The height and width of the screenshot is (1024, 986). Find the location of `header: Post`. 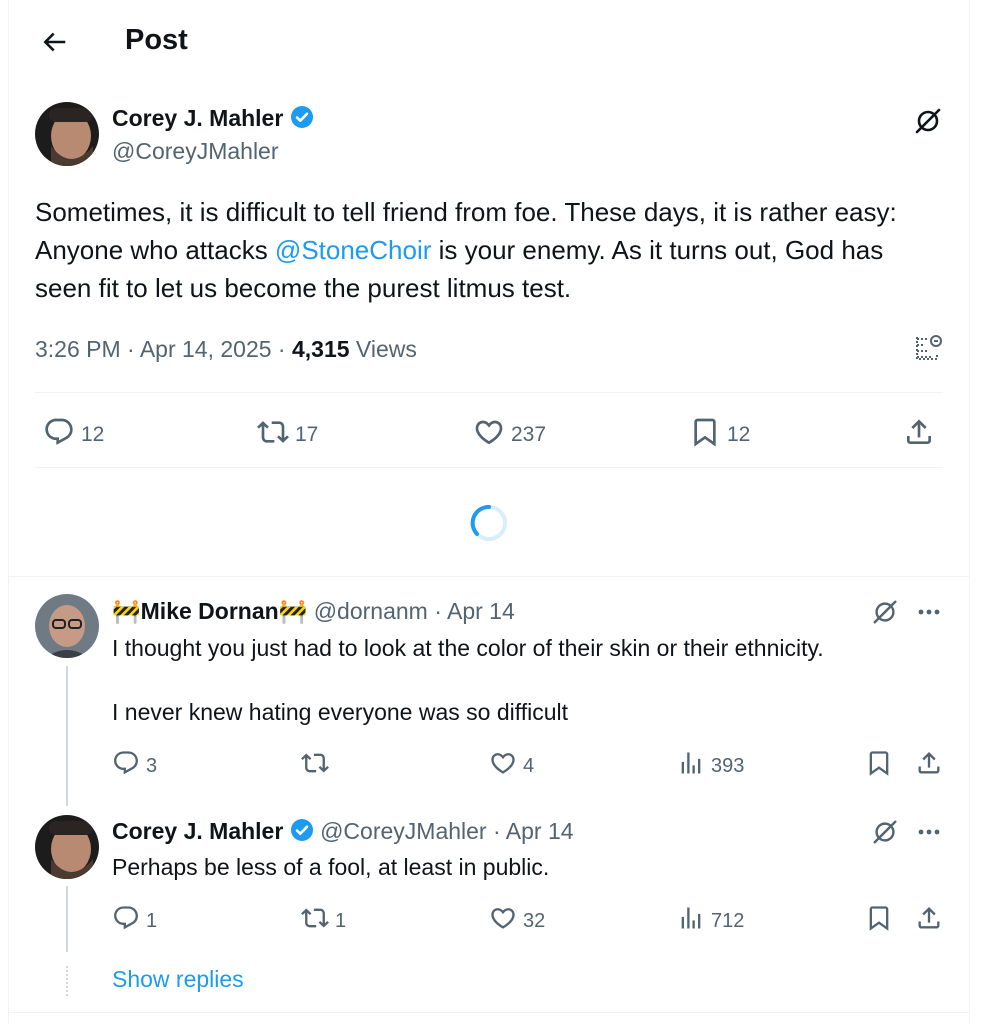

header: Post is located at coordinates (489, 43).